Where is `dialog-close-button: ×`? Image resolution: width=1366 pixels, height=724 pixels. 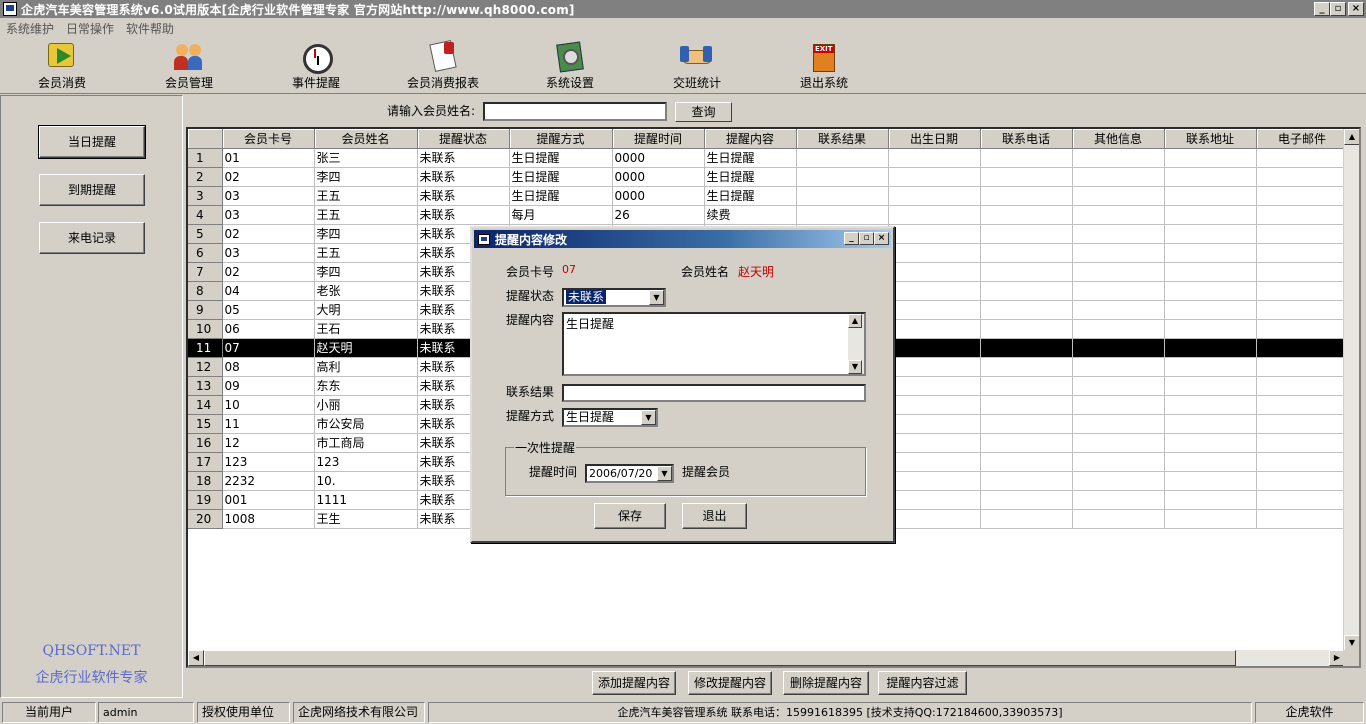
dialog-close-button: × is located at coordinates (881, 238).